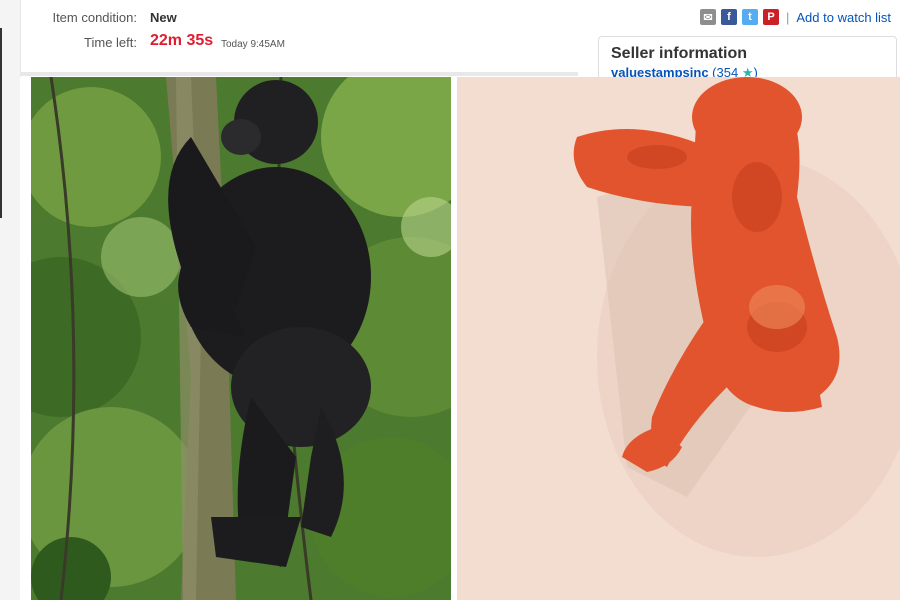  Describe the element at coordinates (2, 123) in the screenshot. I see `sidebar-edge-mark` at that location.